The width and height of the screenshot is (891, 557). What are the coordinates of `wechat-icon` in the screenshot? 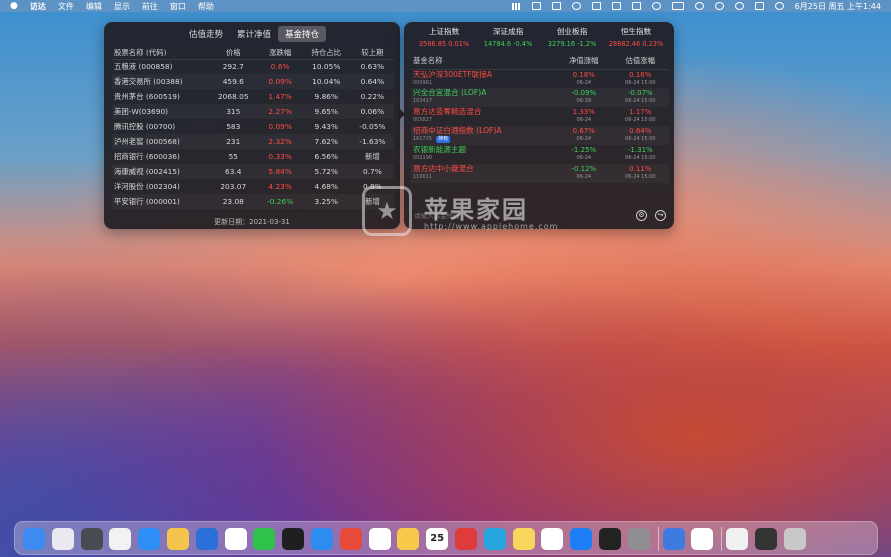 It's located at (264, 539).